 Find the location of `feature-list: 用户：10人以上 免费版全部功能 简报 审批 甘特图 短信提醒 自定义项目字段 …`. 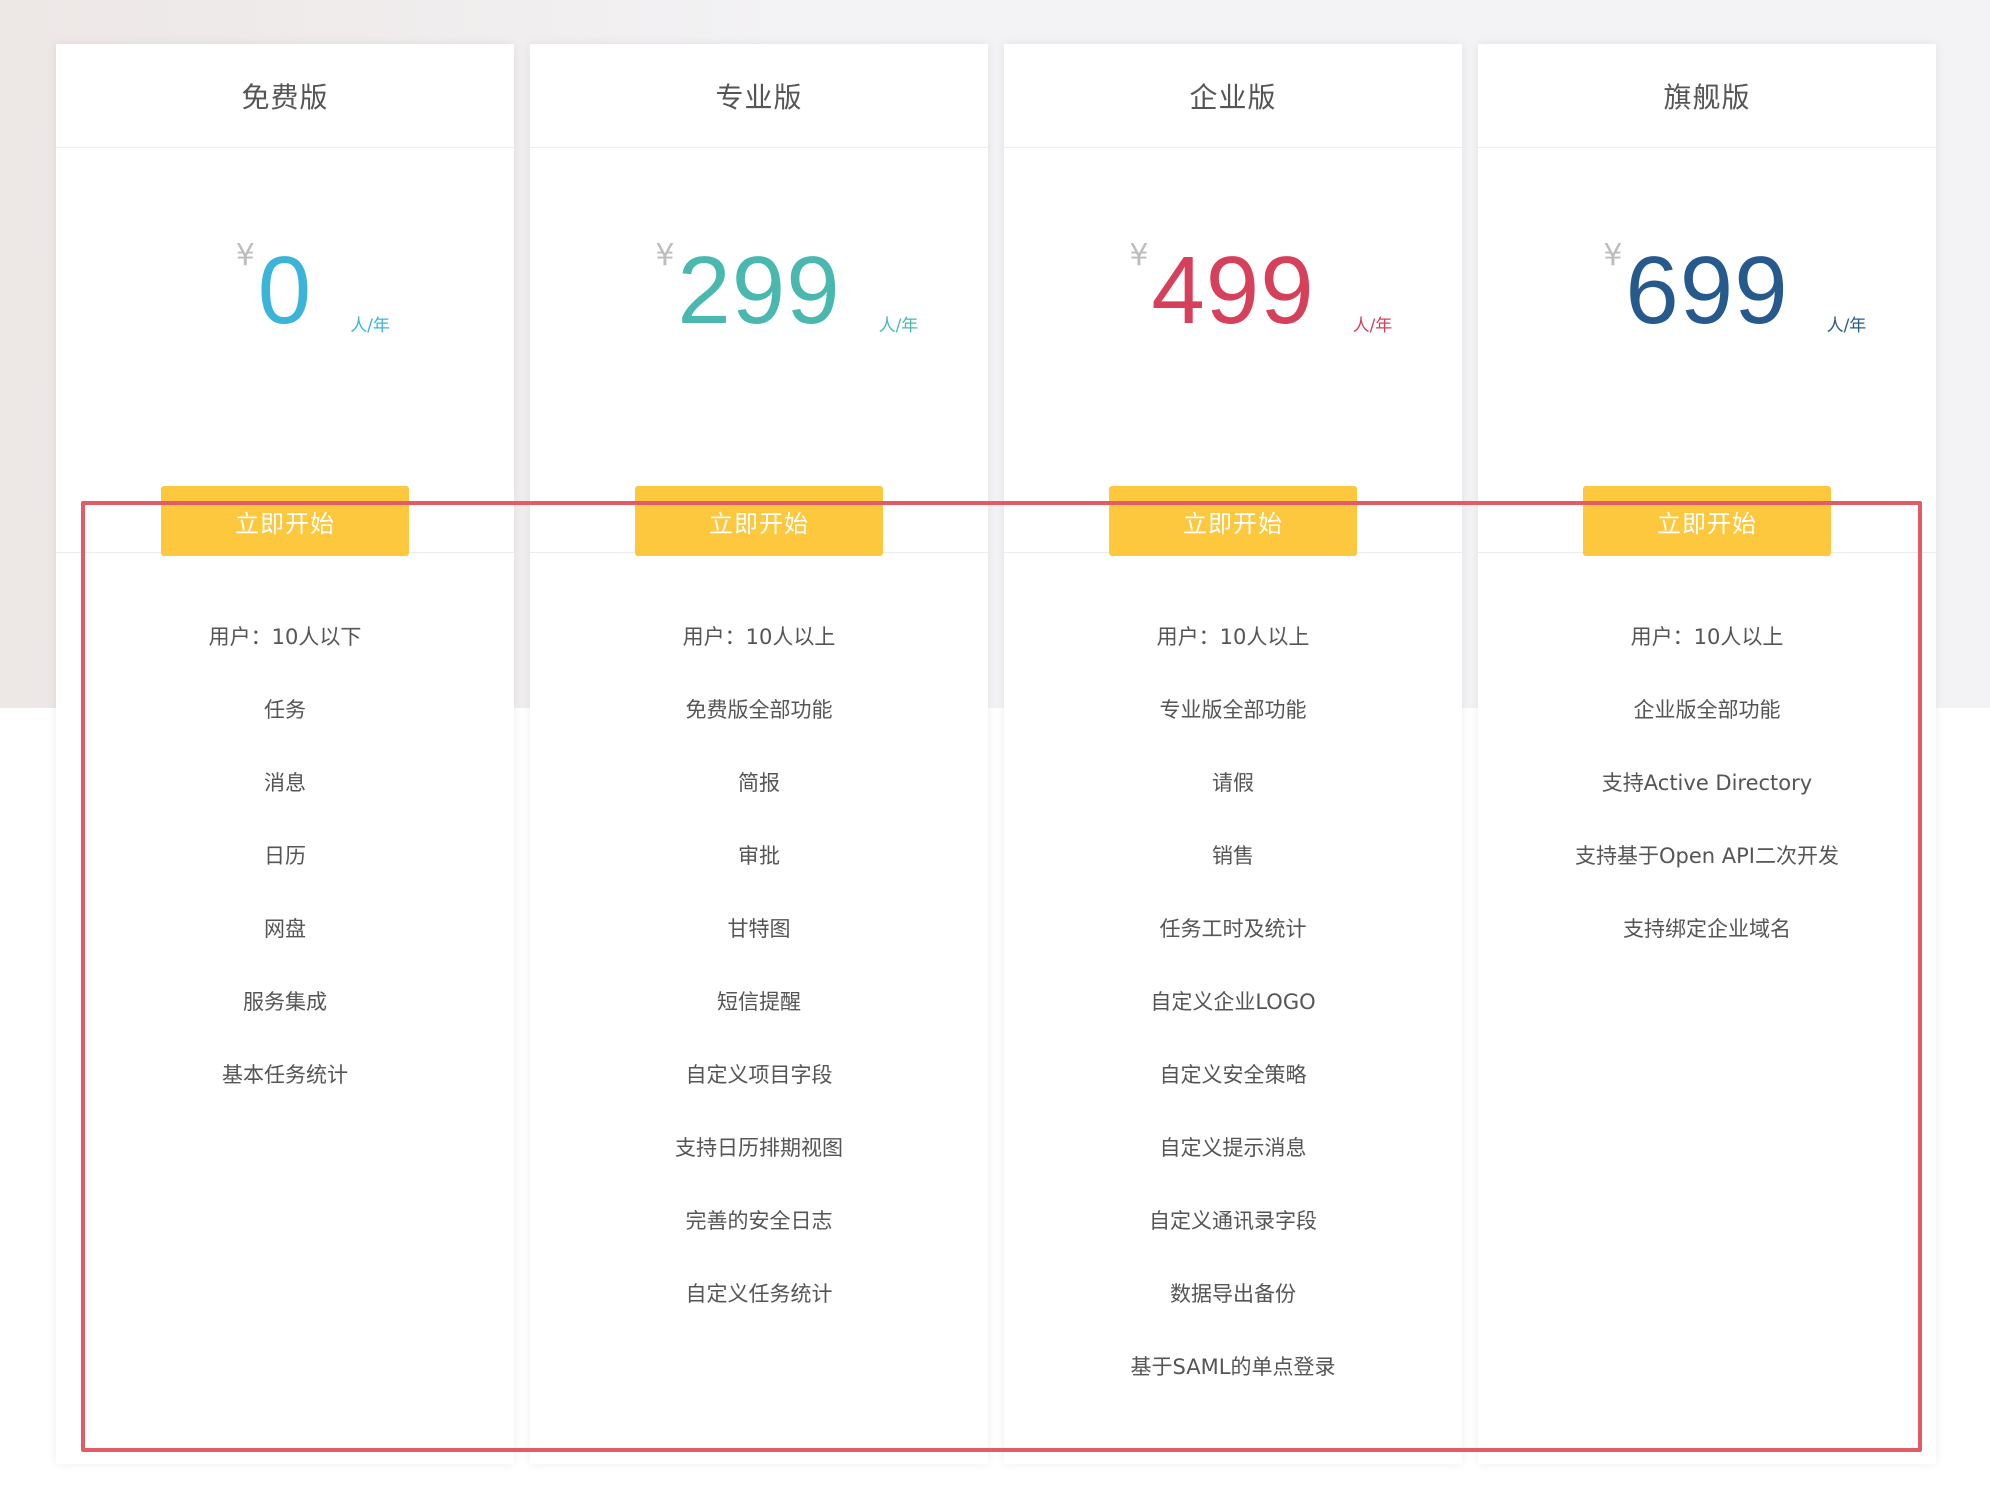

feature-list: 用户：10人以上 免费版全部功能 简报 审批 甘特图 短信提醒 自定义项目字段 … is located at coordinates (759, 942).